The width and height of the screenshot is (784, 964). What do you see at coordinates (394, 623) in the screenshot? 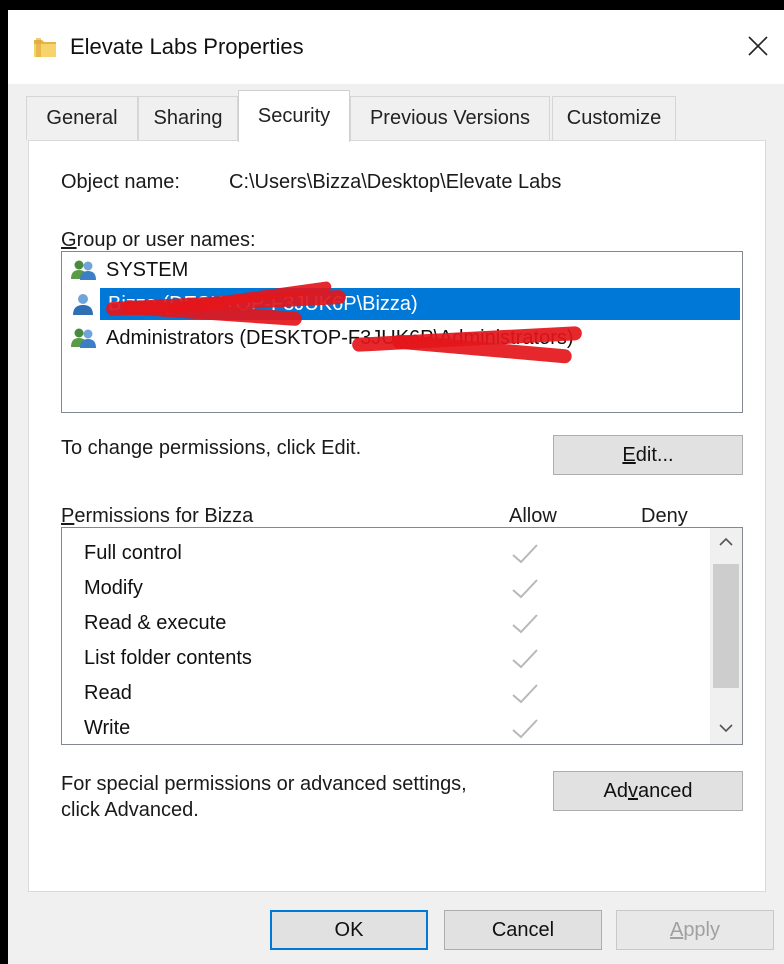
I see `permission-row: Read & execute` at bounding box center [394, 623].